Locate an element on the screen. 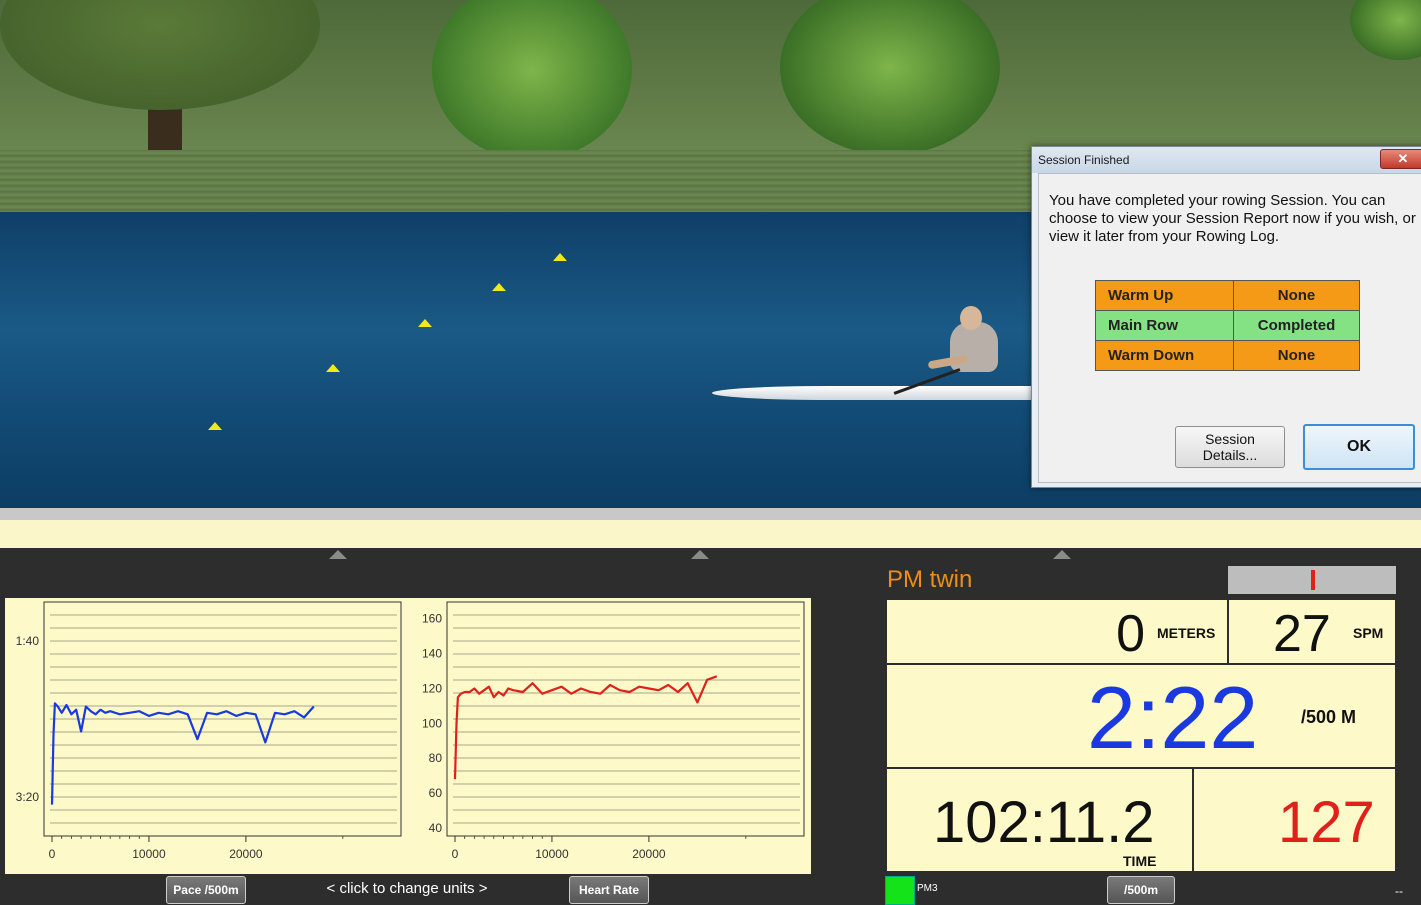 This screenshot has height=905, width=1421. y-tick-label: 60 is located at coordinates (436, 793).